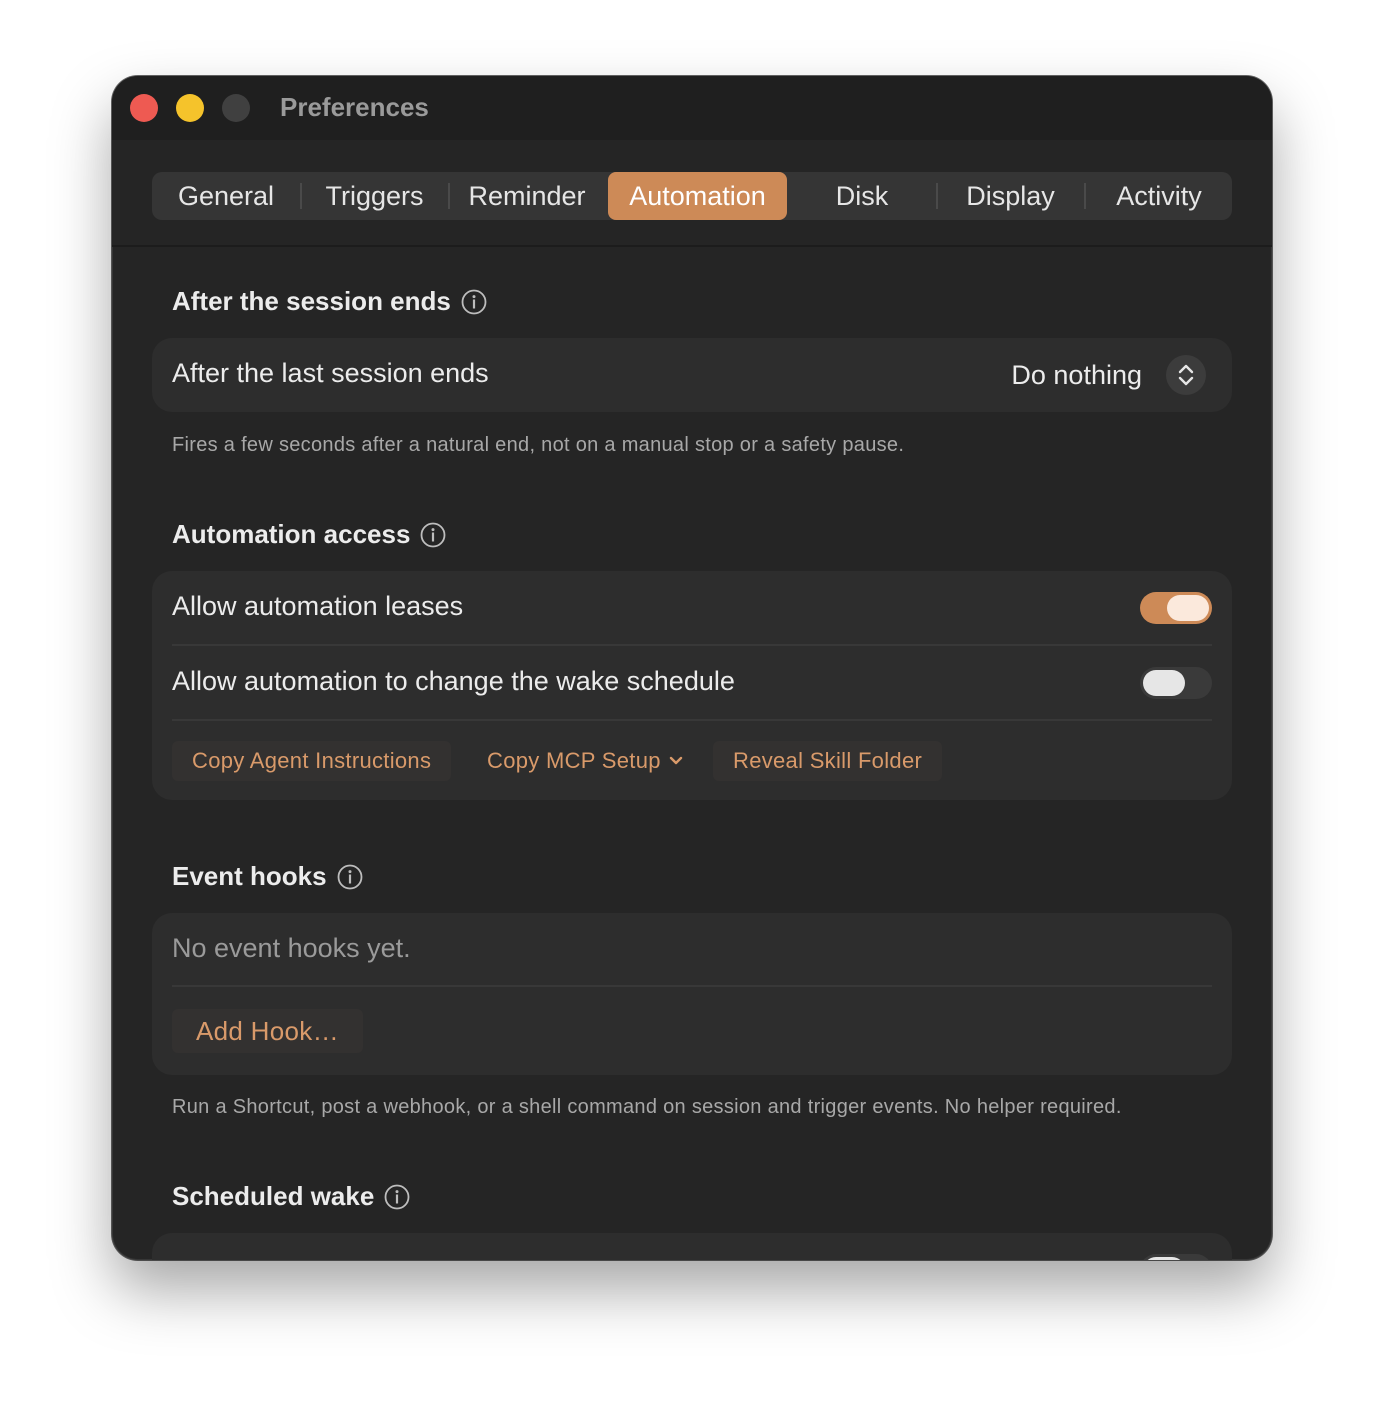  Describe the element at coordinates (312, 761) in the screenshot. I see `copy-agent-instructions-button: Copy Agent Instructions` at that location.